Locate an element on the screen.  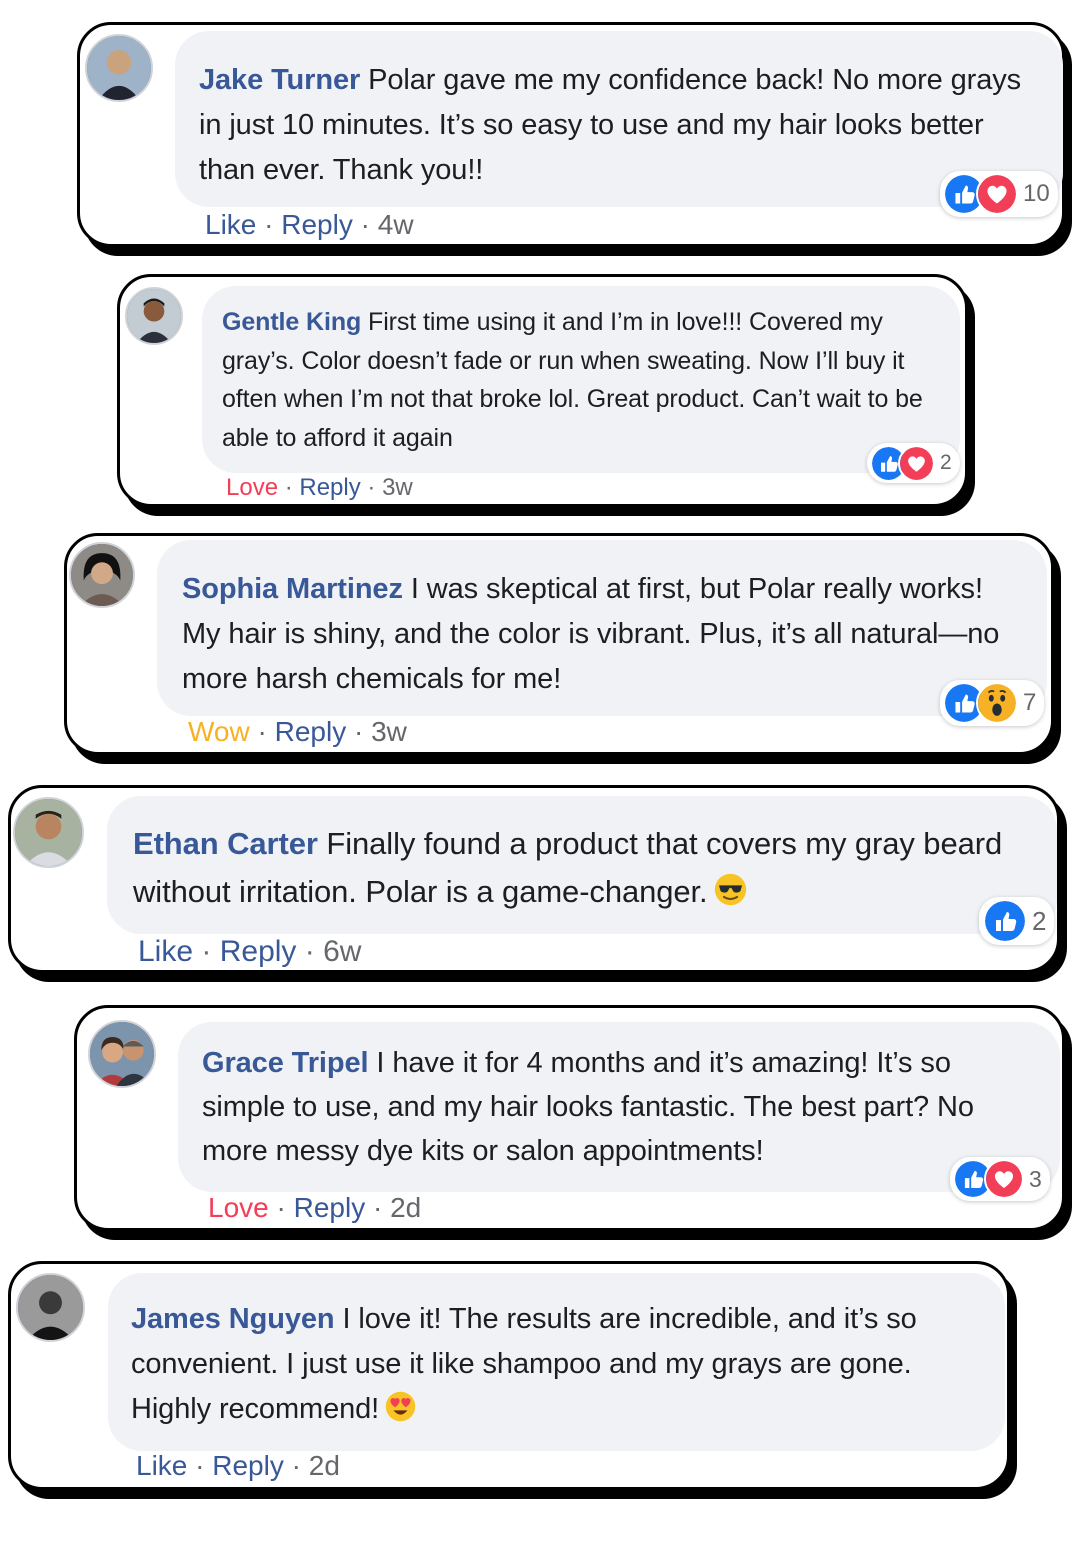
comment-actions: Like · Reply · 2d is located at coordinates (238, 1466).